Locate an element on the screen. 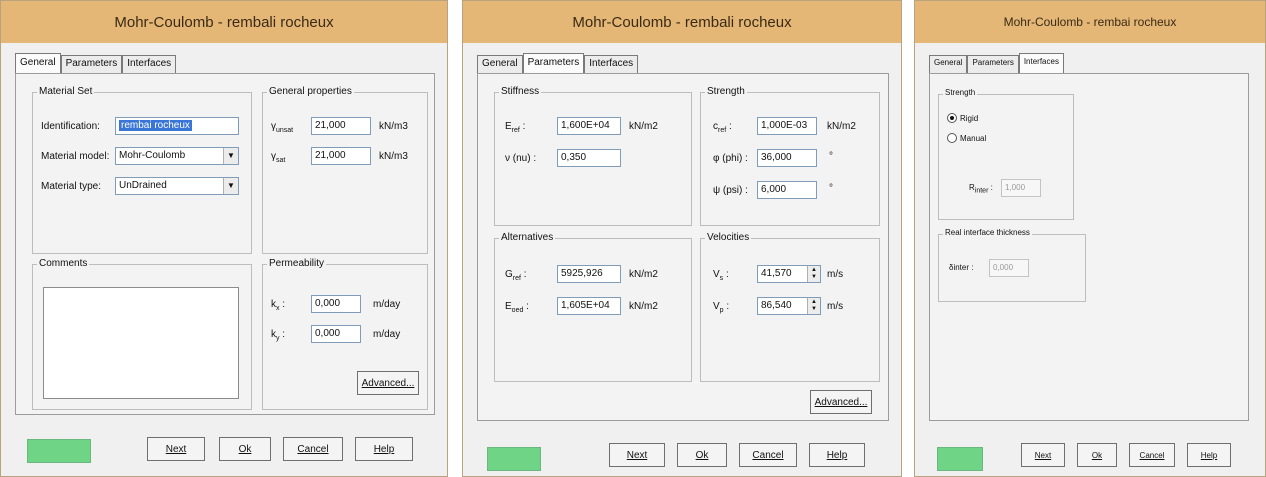 The width and height of the screenshot is (1266, 477). manual-radio: Manual is located at coordinates (966, 138).